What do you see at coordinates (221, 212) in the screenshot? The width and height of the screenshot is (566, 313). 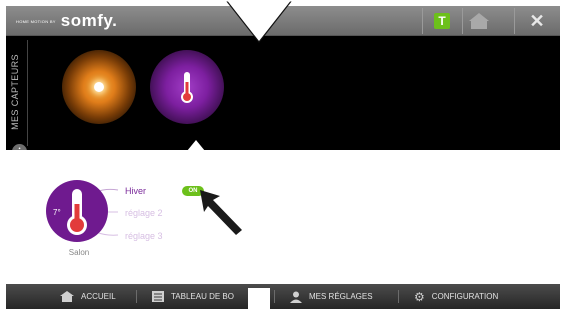 I see `mouse-pointer-icon` at bounding box center [221, 212].